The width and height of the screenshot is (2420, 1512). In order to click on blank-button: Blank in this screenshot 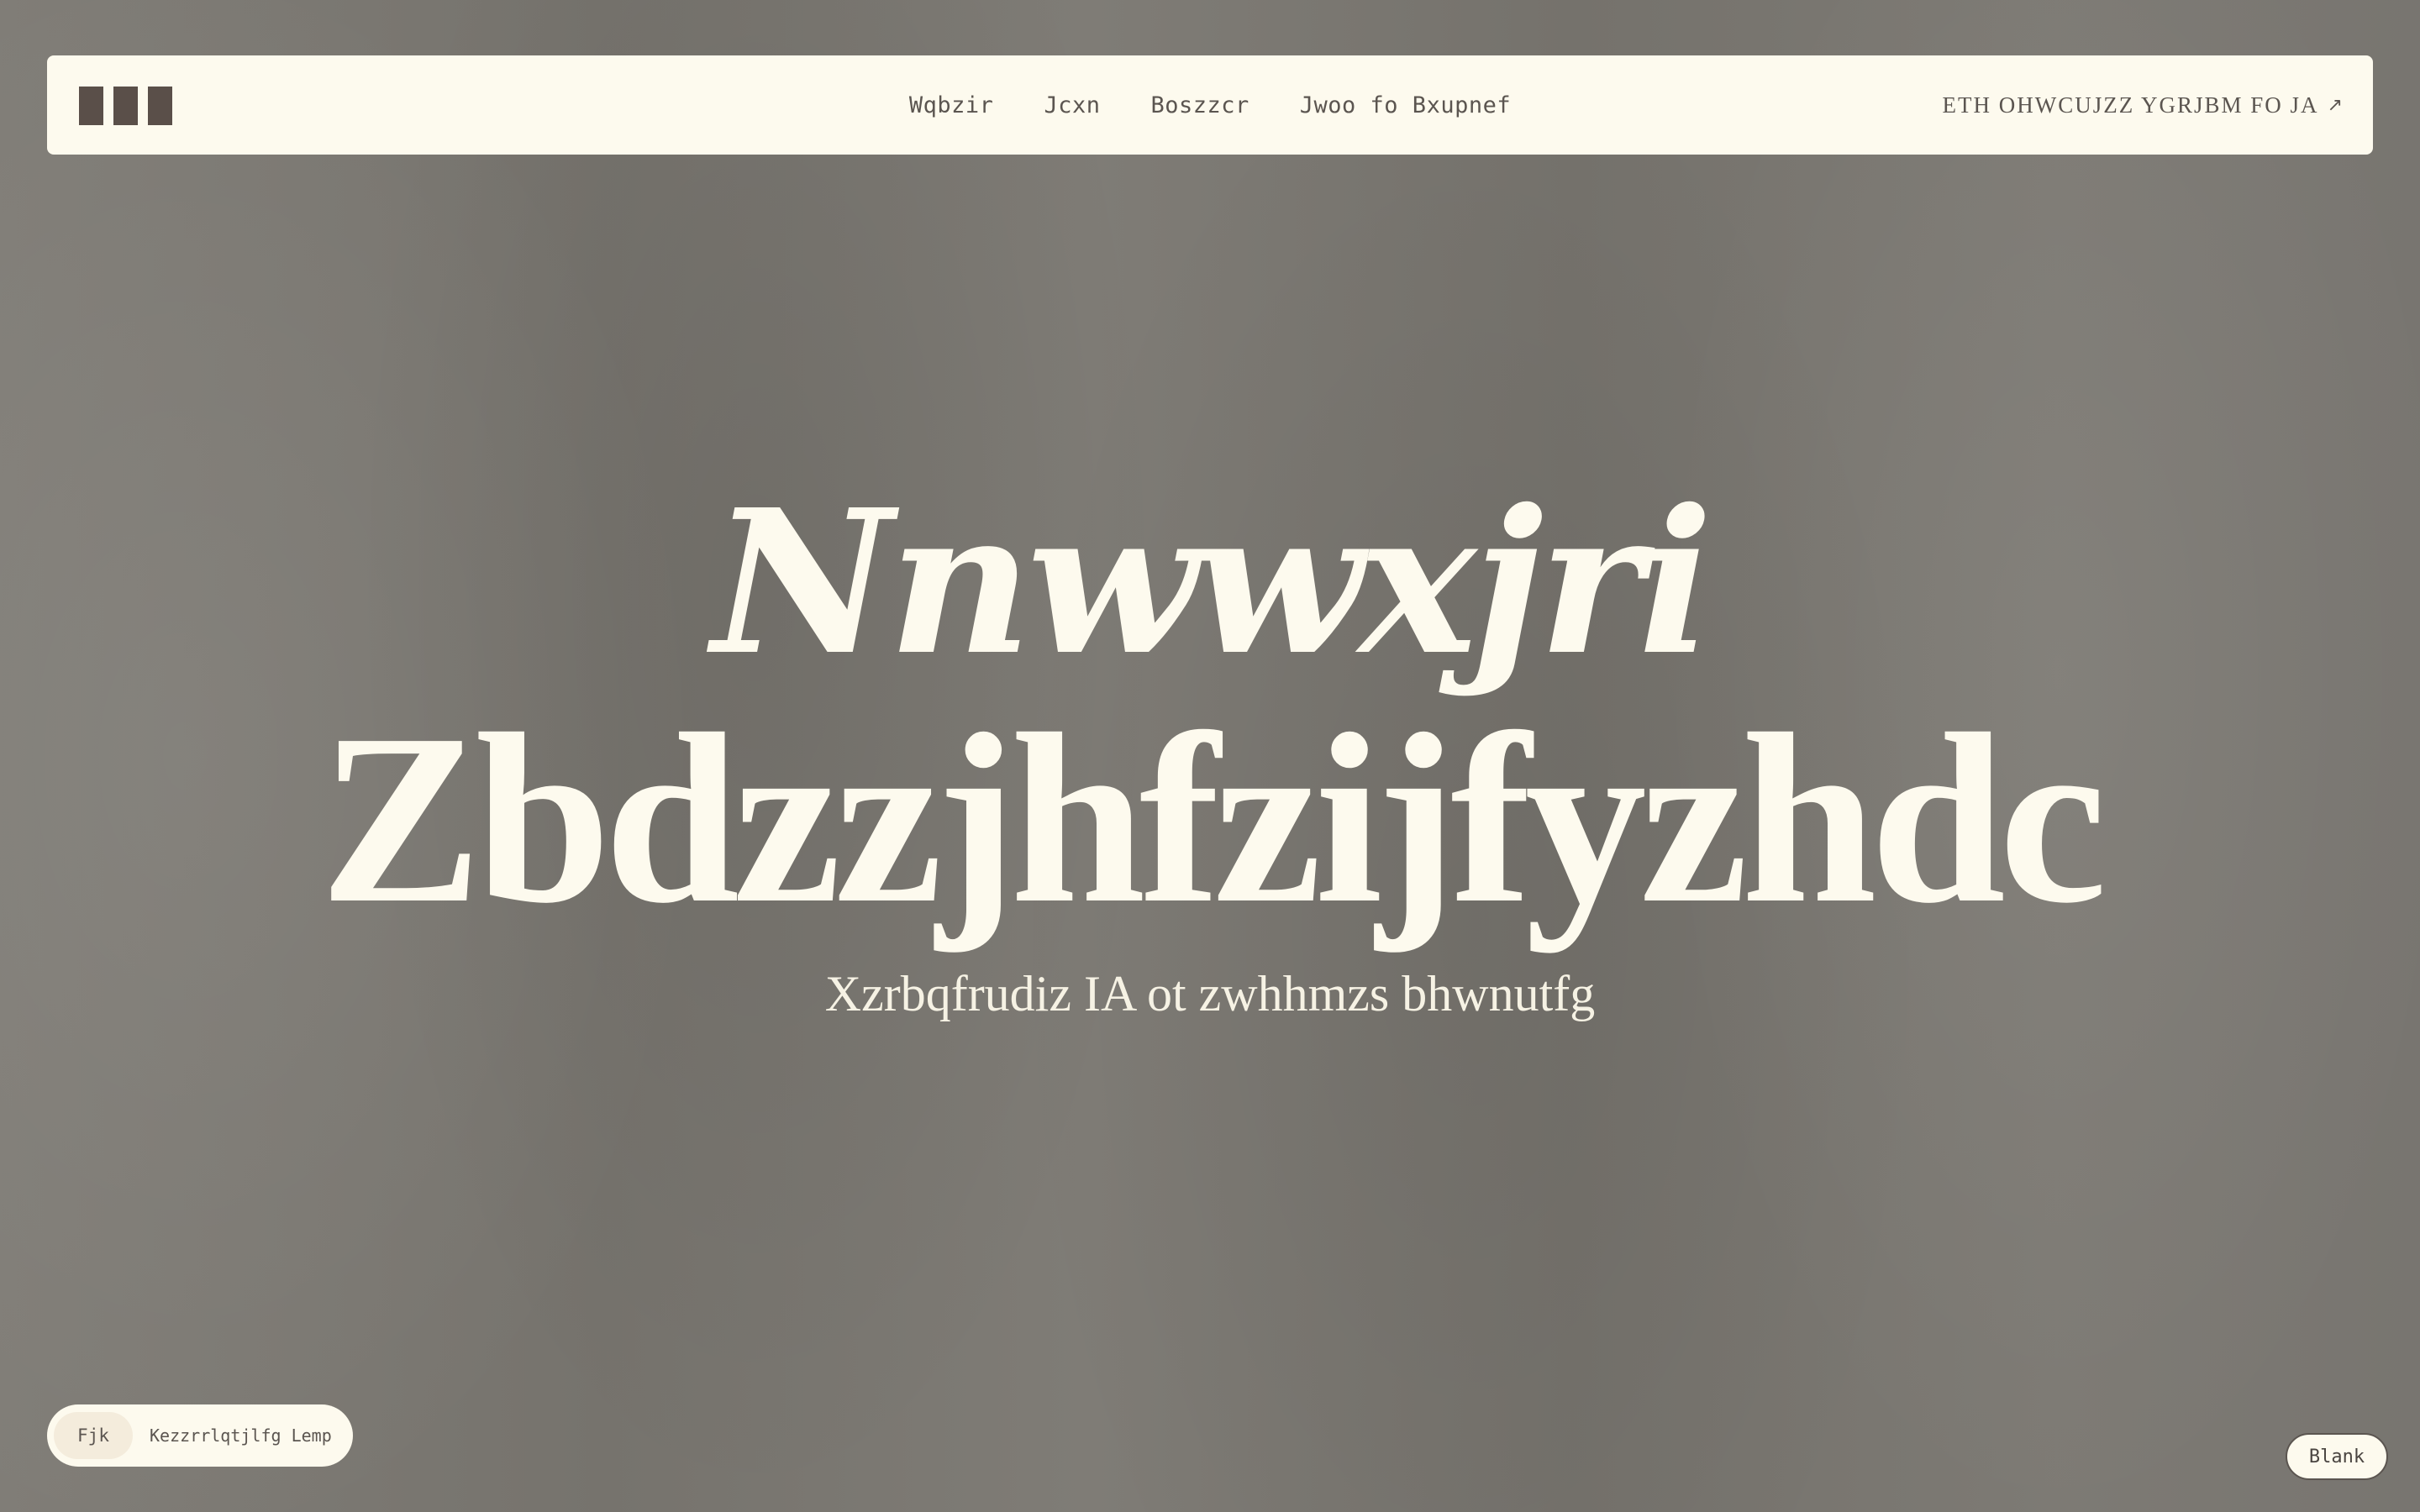, I will do `click(2337, 1456)`.